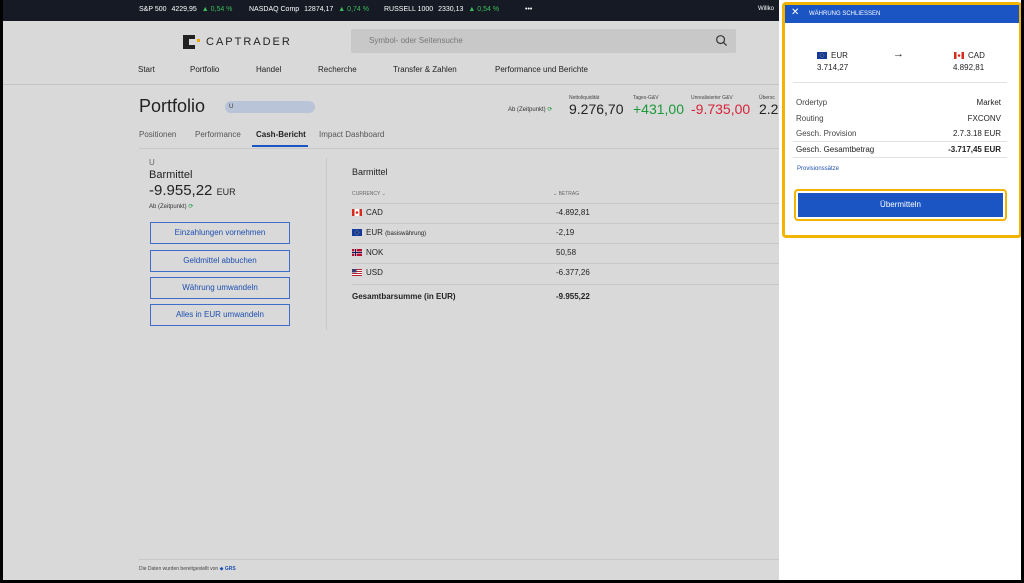  Describe the element at coordinates (976, 55) in the screenshot. I see `to-currency: CAD` at that location.